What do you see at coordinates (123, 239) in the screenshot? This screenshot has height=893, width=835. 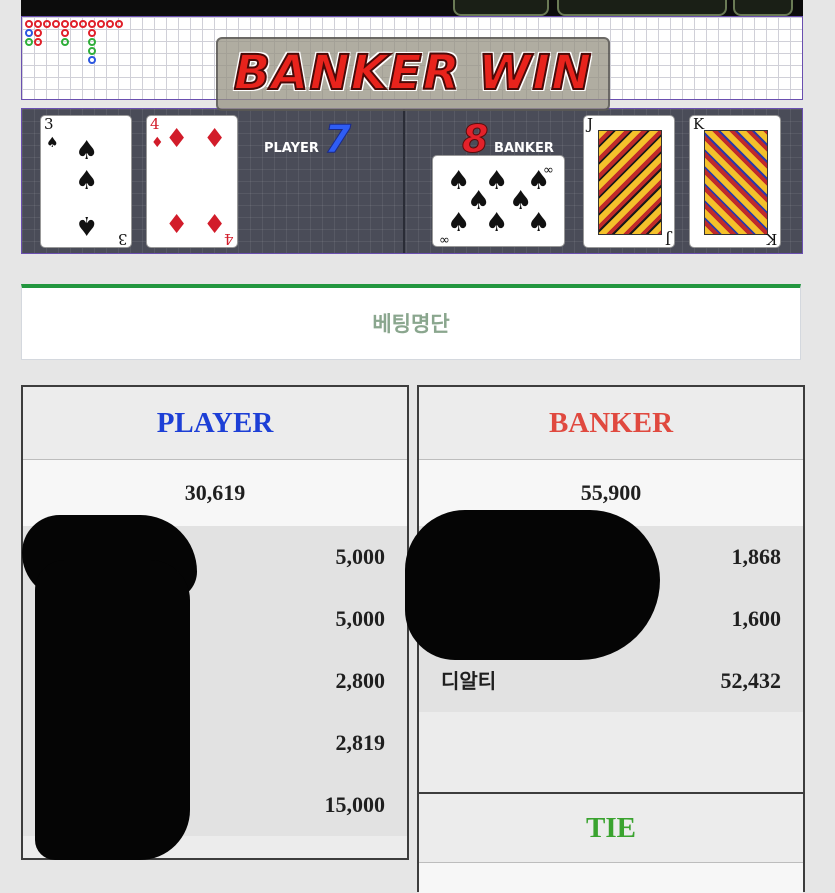 I see `card-rank-bottom: 3` at bounding box center [123, 239].